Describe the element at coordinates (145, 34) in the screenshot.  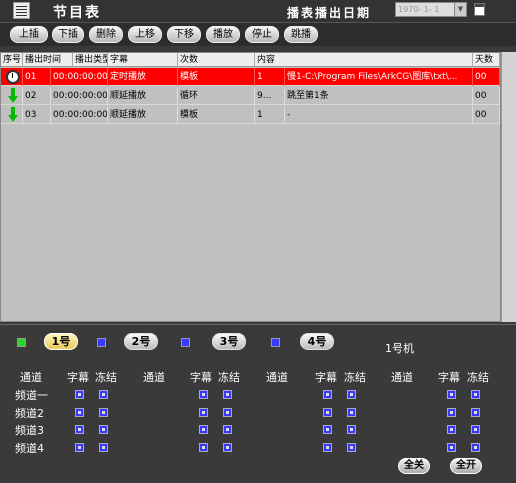
I see `move-up-button: 上移` at that location.